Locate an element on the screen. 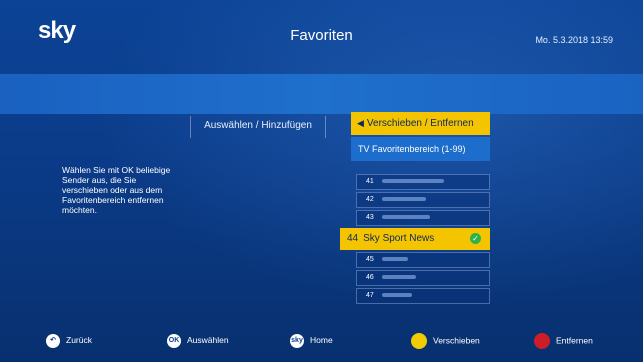 Image resolution: width=643 pixels, height=362 pixels. home-button: sky Home is located at coordinates (311, 340).